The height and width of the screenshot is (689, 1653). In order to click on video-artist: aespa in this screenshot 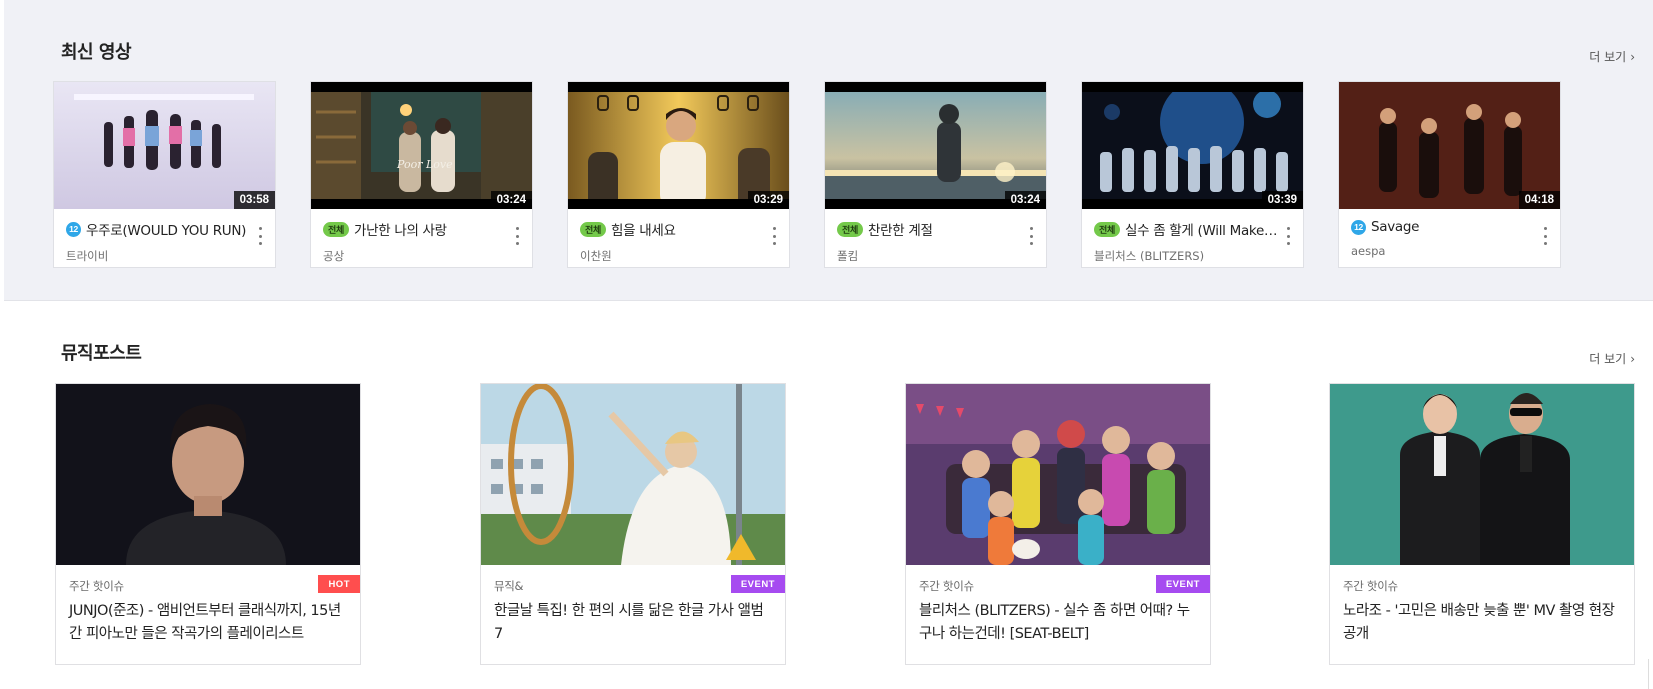, I will do `click(1449, 251)`.